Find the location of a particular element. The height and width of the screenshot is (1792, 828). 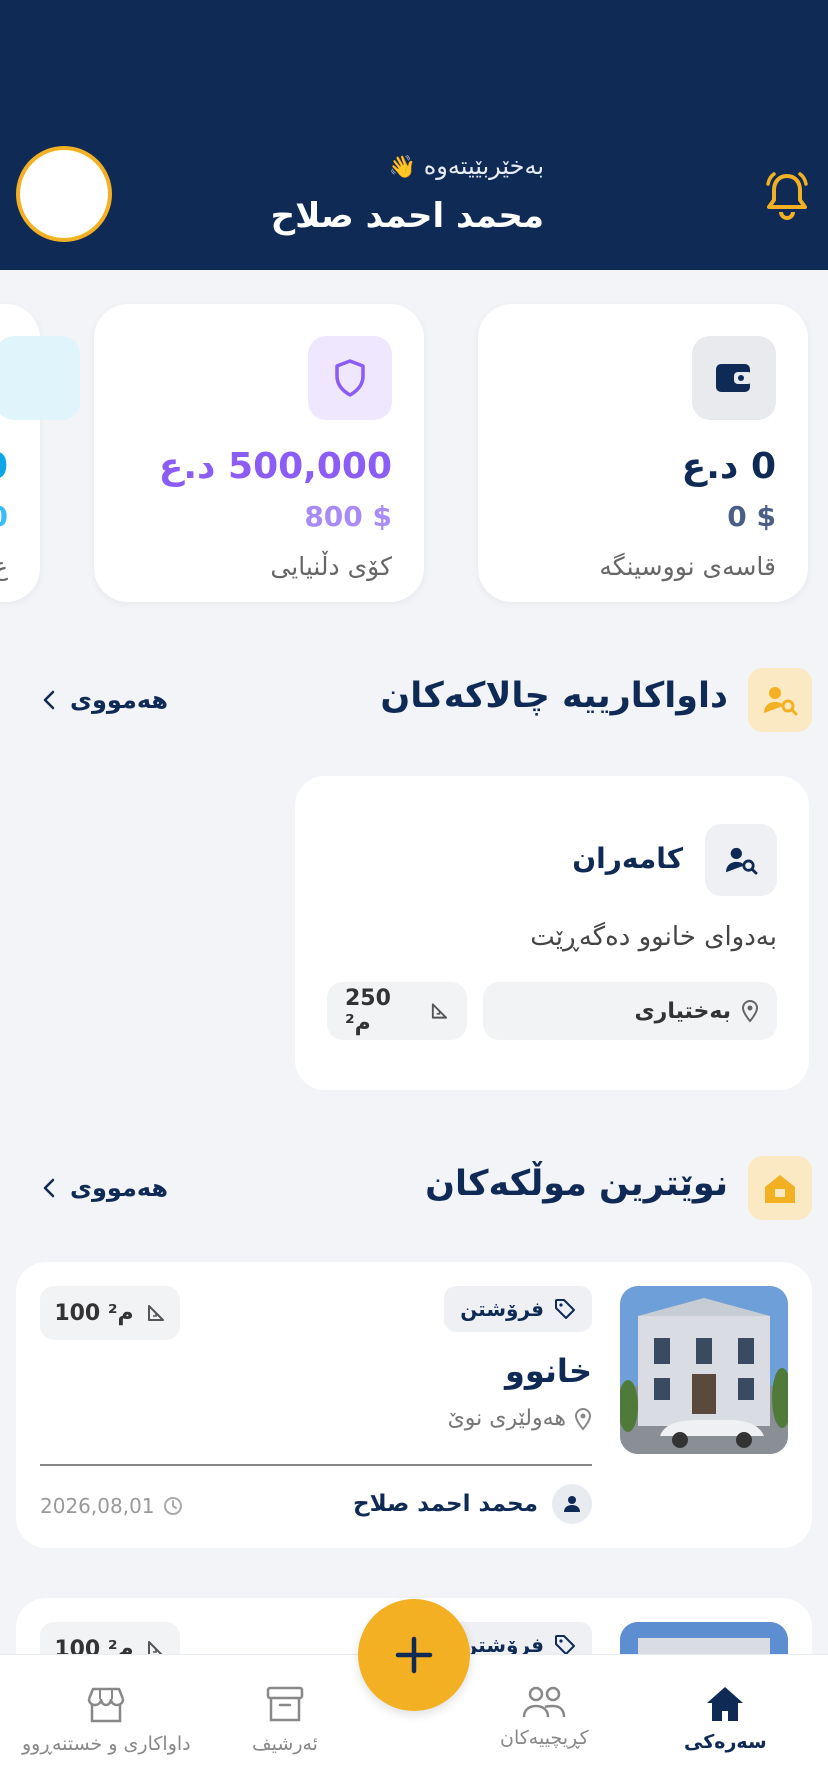

property-date-text: 2026,08,01 is located at coordinates (97, 1506).